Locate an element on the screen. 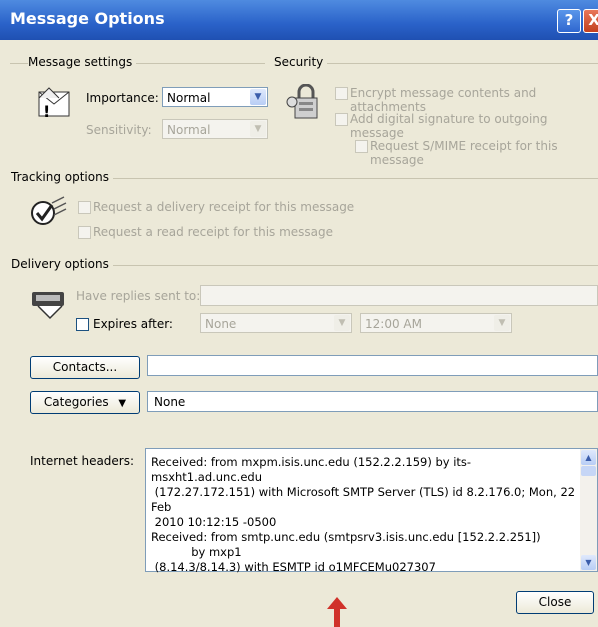 Image resolution: width=598 pixels, height=627 pixels. read-receipt-label: Request a read receipt for this message is located at coordinates (213, 232).